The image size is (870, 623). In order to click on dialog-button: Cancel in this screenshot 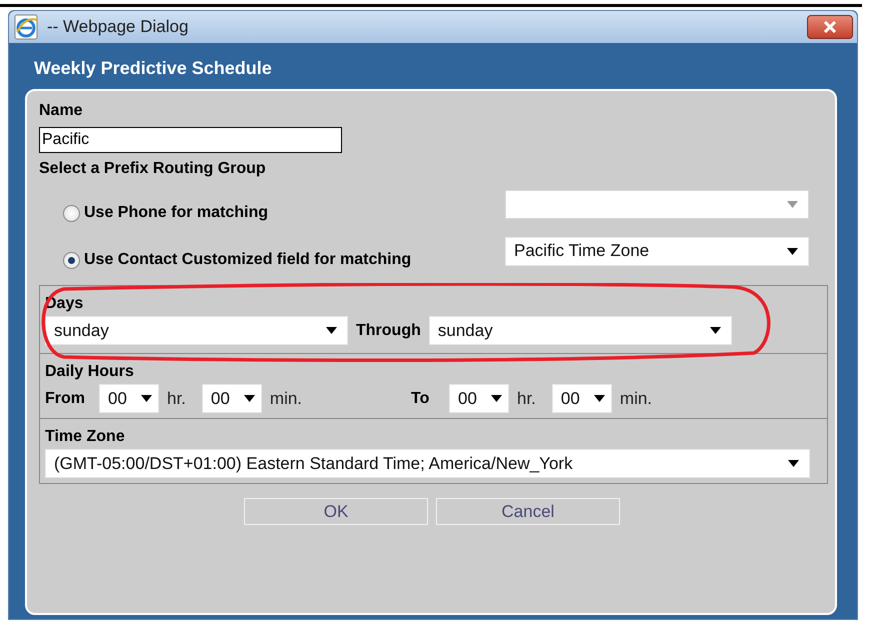, I will do `click(528, 511)`.